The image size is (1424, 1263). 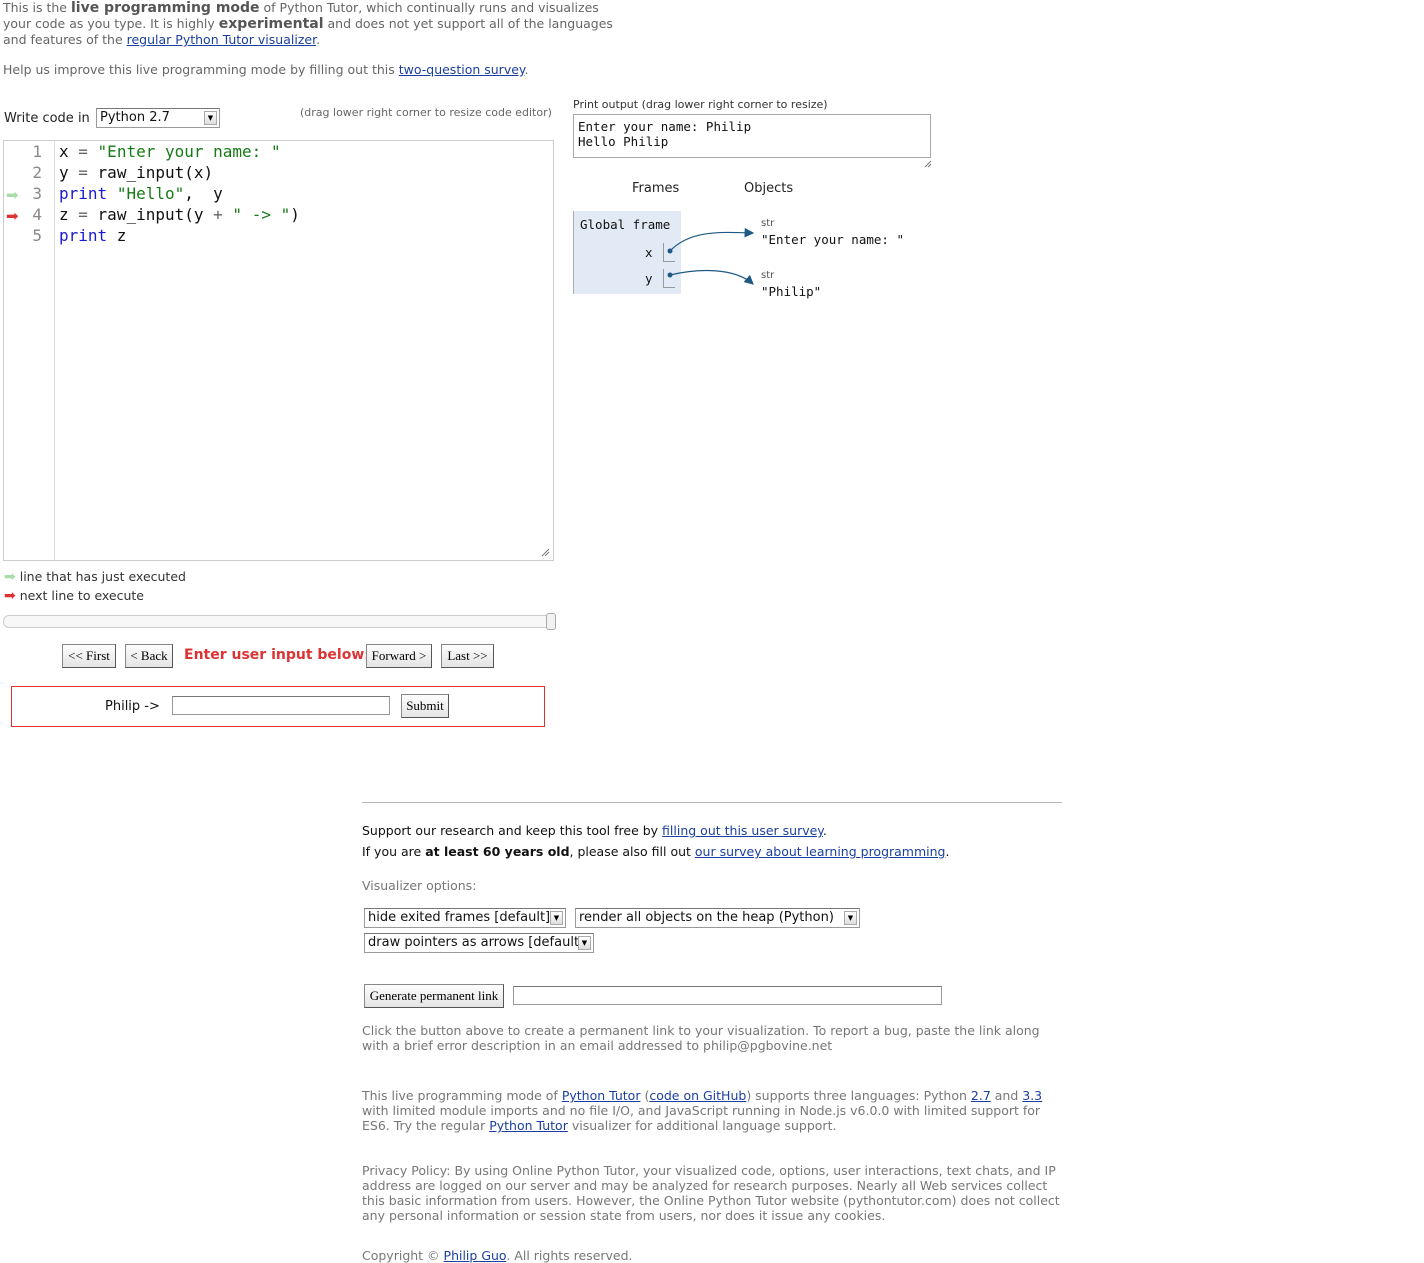 What do you see at coordinates (601, 1095) in the screenshot?
I see `python-tutor-link: Python Tutor` at bounding box center [601, 1095].